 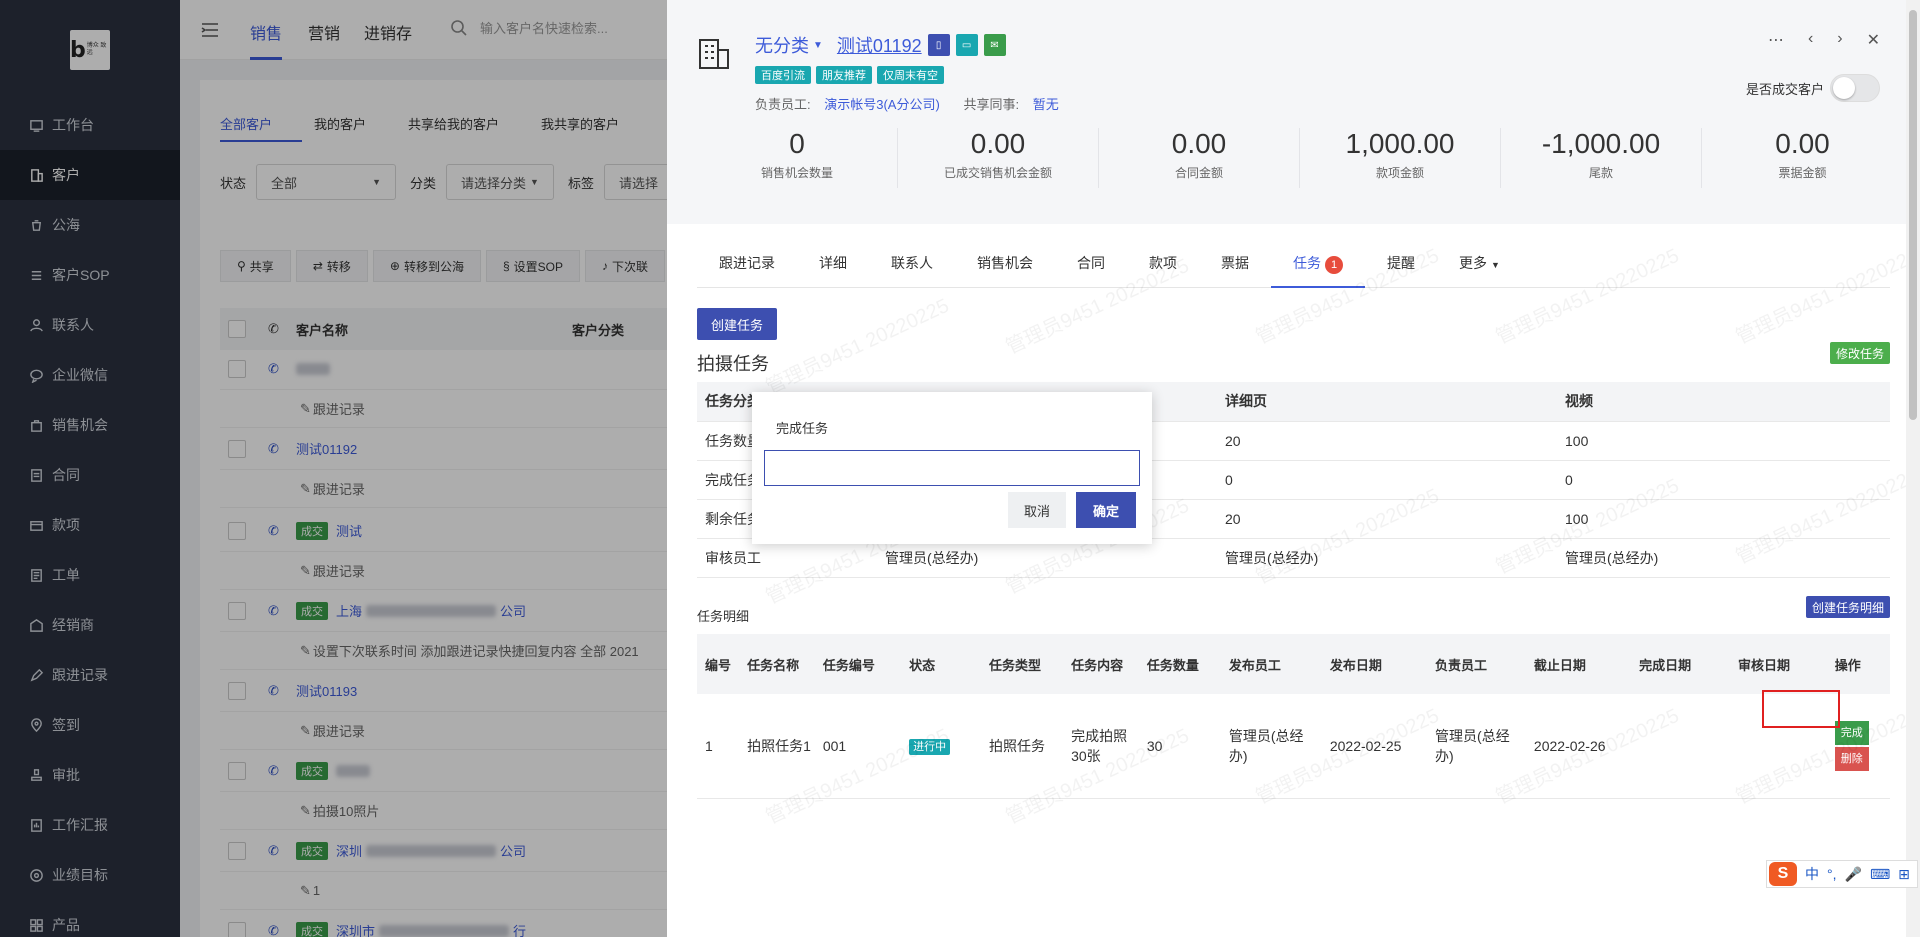 What do you see at coordinates (782, 45) in the screenshot?
I see `category-dropdown: 无分类` at bounding box center [782, 45].